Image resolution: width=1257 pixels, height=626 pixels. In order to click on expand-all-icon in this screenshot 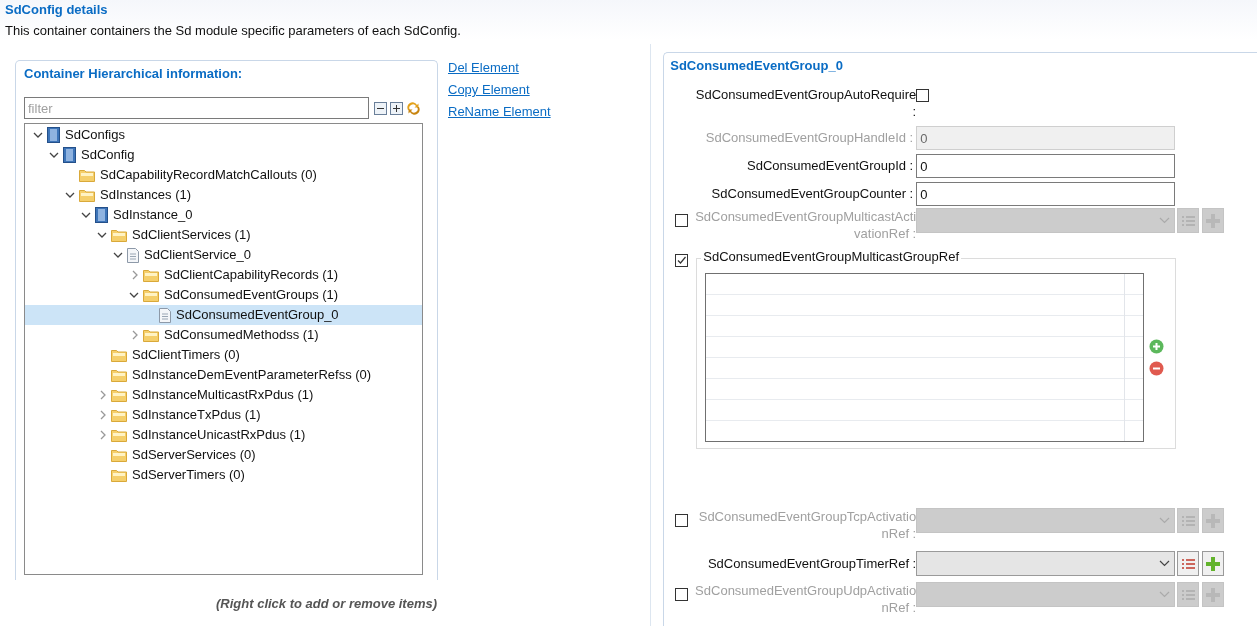, I will do `click(396, 108)`.